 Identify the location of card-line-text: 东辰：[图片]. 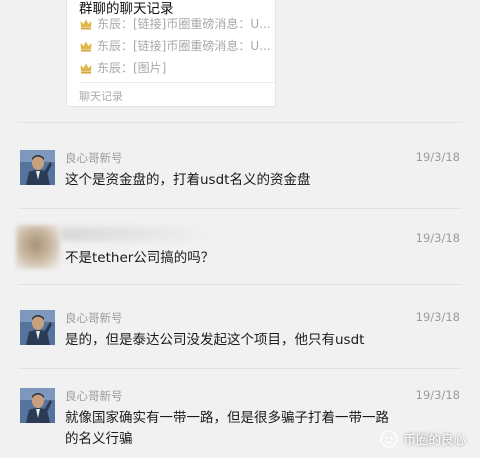
(132, 68).